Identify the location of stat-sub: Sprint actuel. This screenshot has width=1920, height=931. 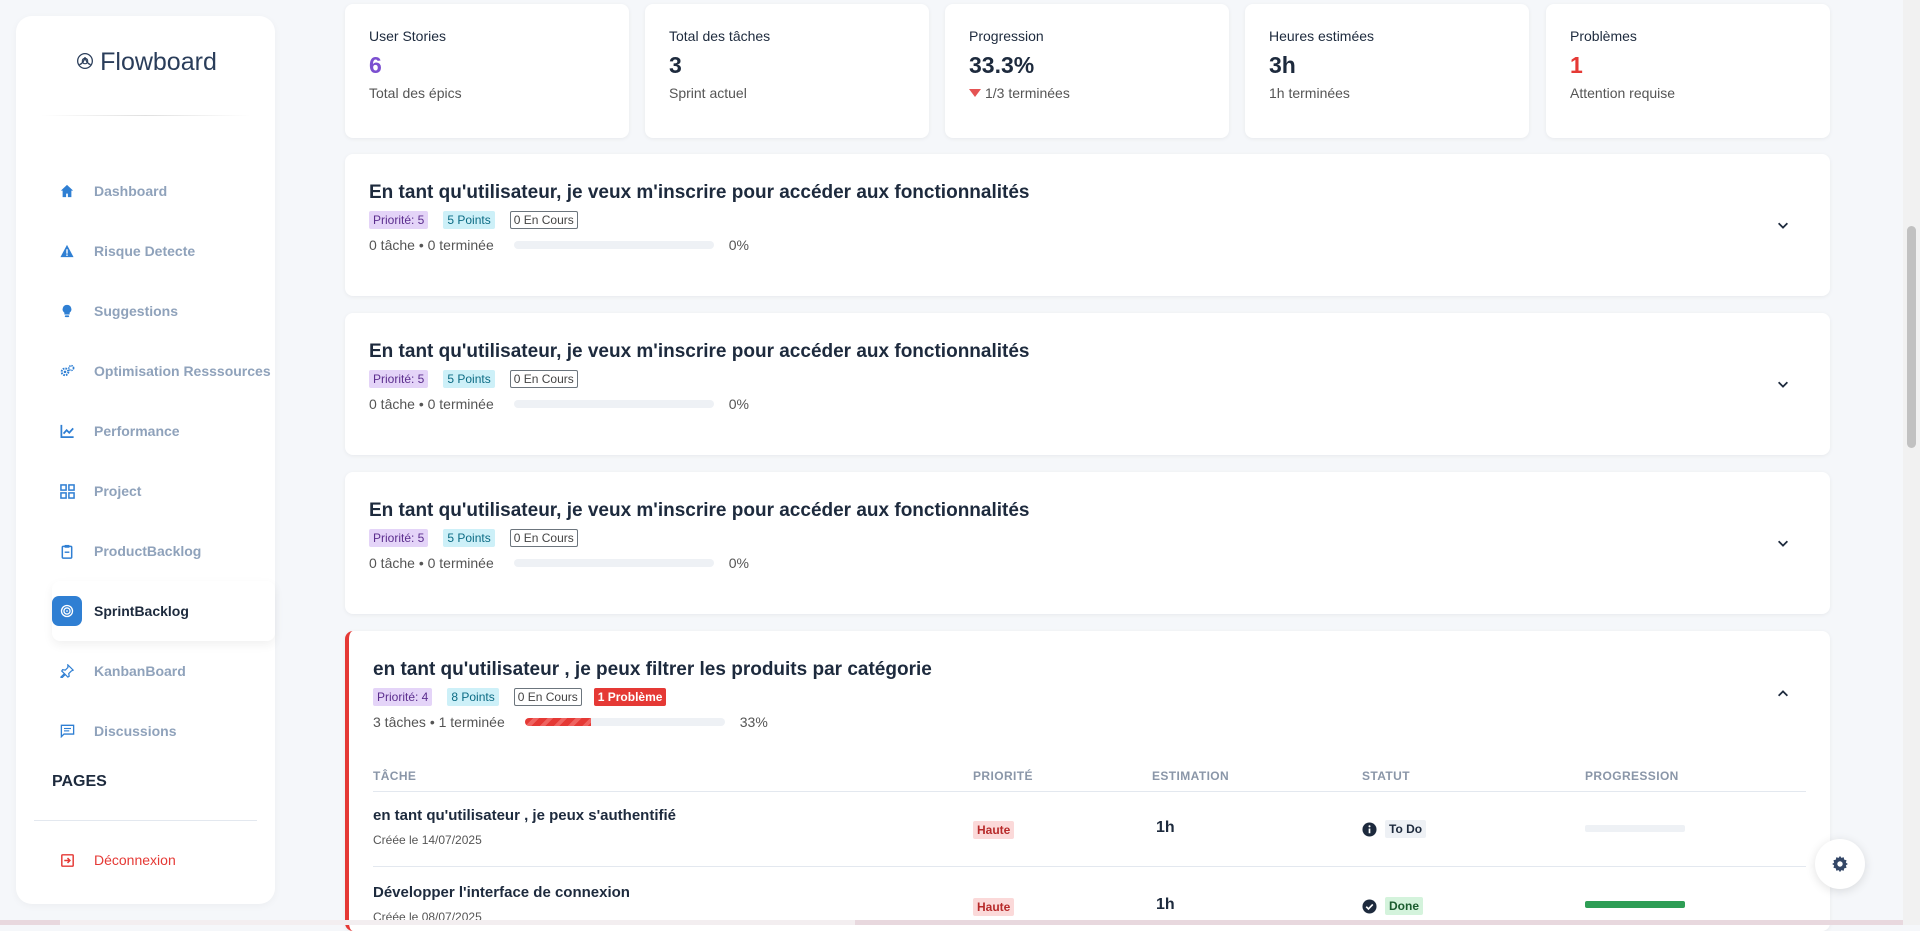
(787, 93).